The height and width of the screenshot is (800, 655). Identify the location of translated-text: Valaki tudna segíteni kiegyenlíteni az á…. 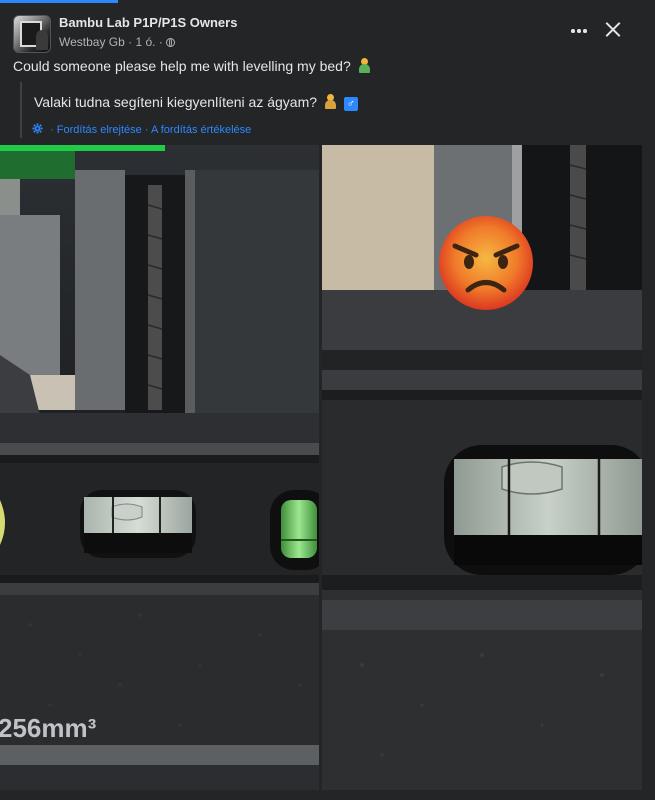
(196, 102).